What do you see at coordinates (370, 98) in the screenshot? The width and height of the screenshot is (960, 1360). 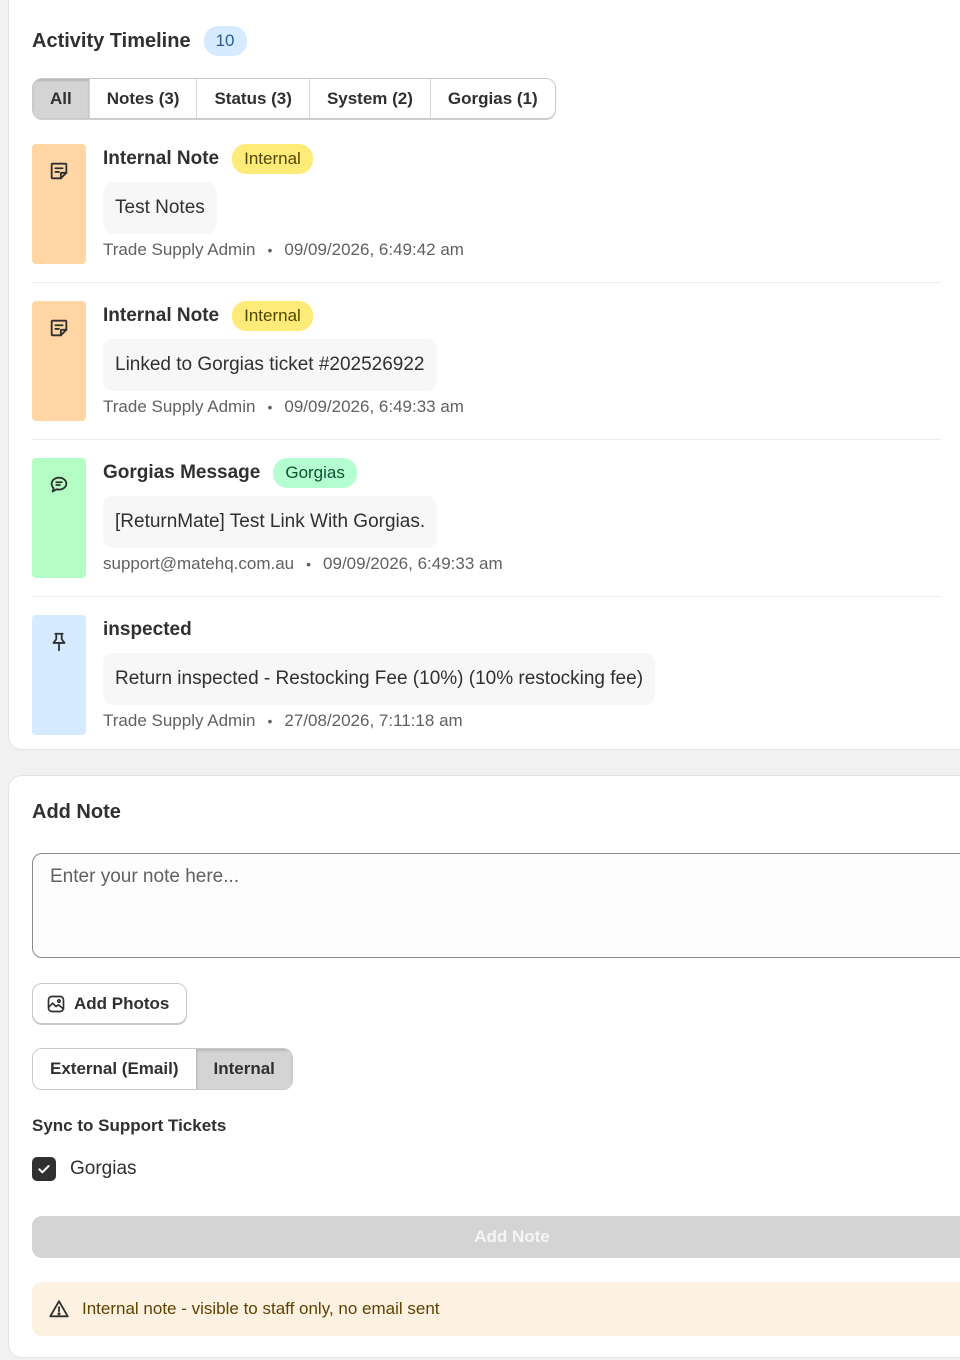 I see `filter-tab-system: System (2)` at bounding box center [370, 98].